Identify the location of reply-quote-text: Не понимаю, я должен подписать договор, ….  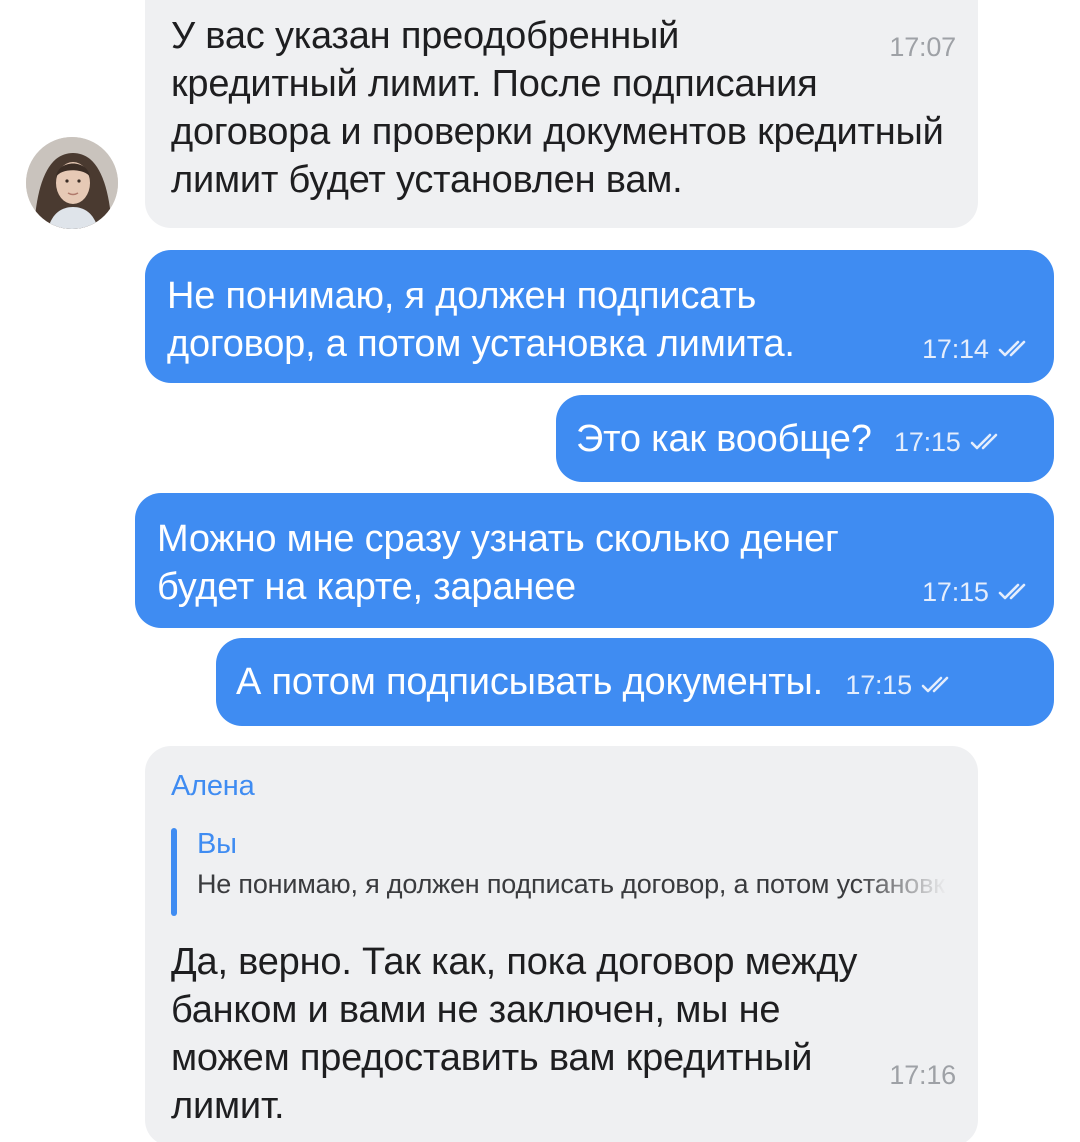
(572, 884).